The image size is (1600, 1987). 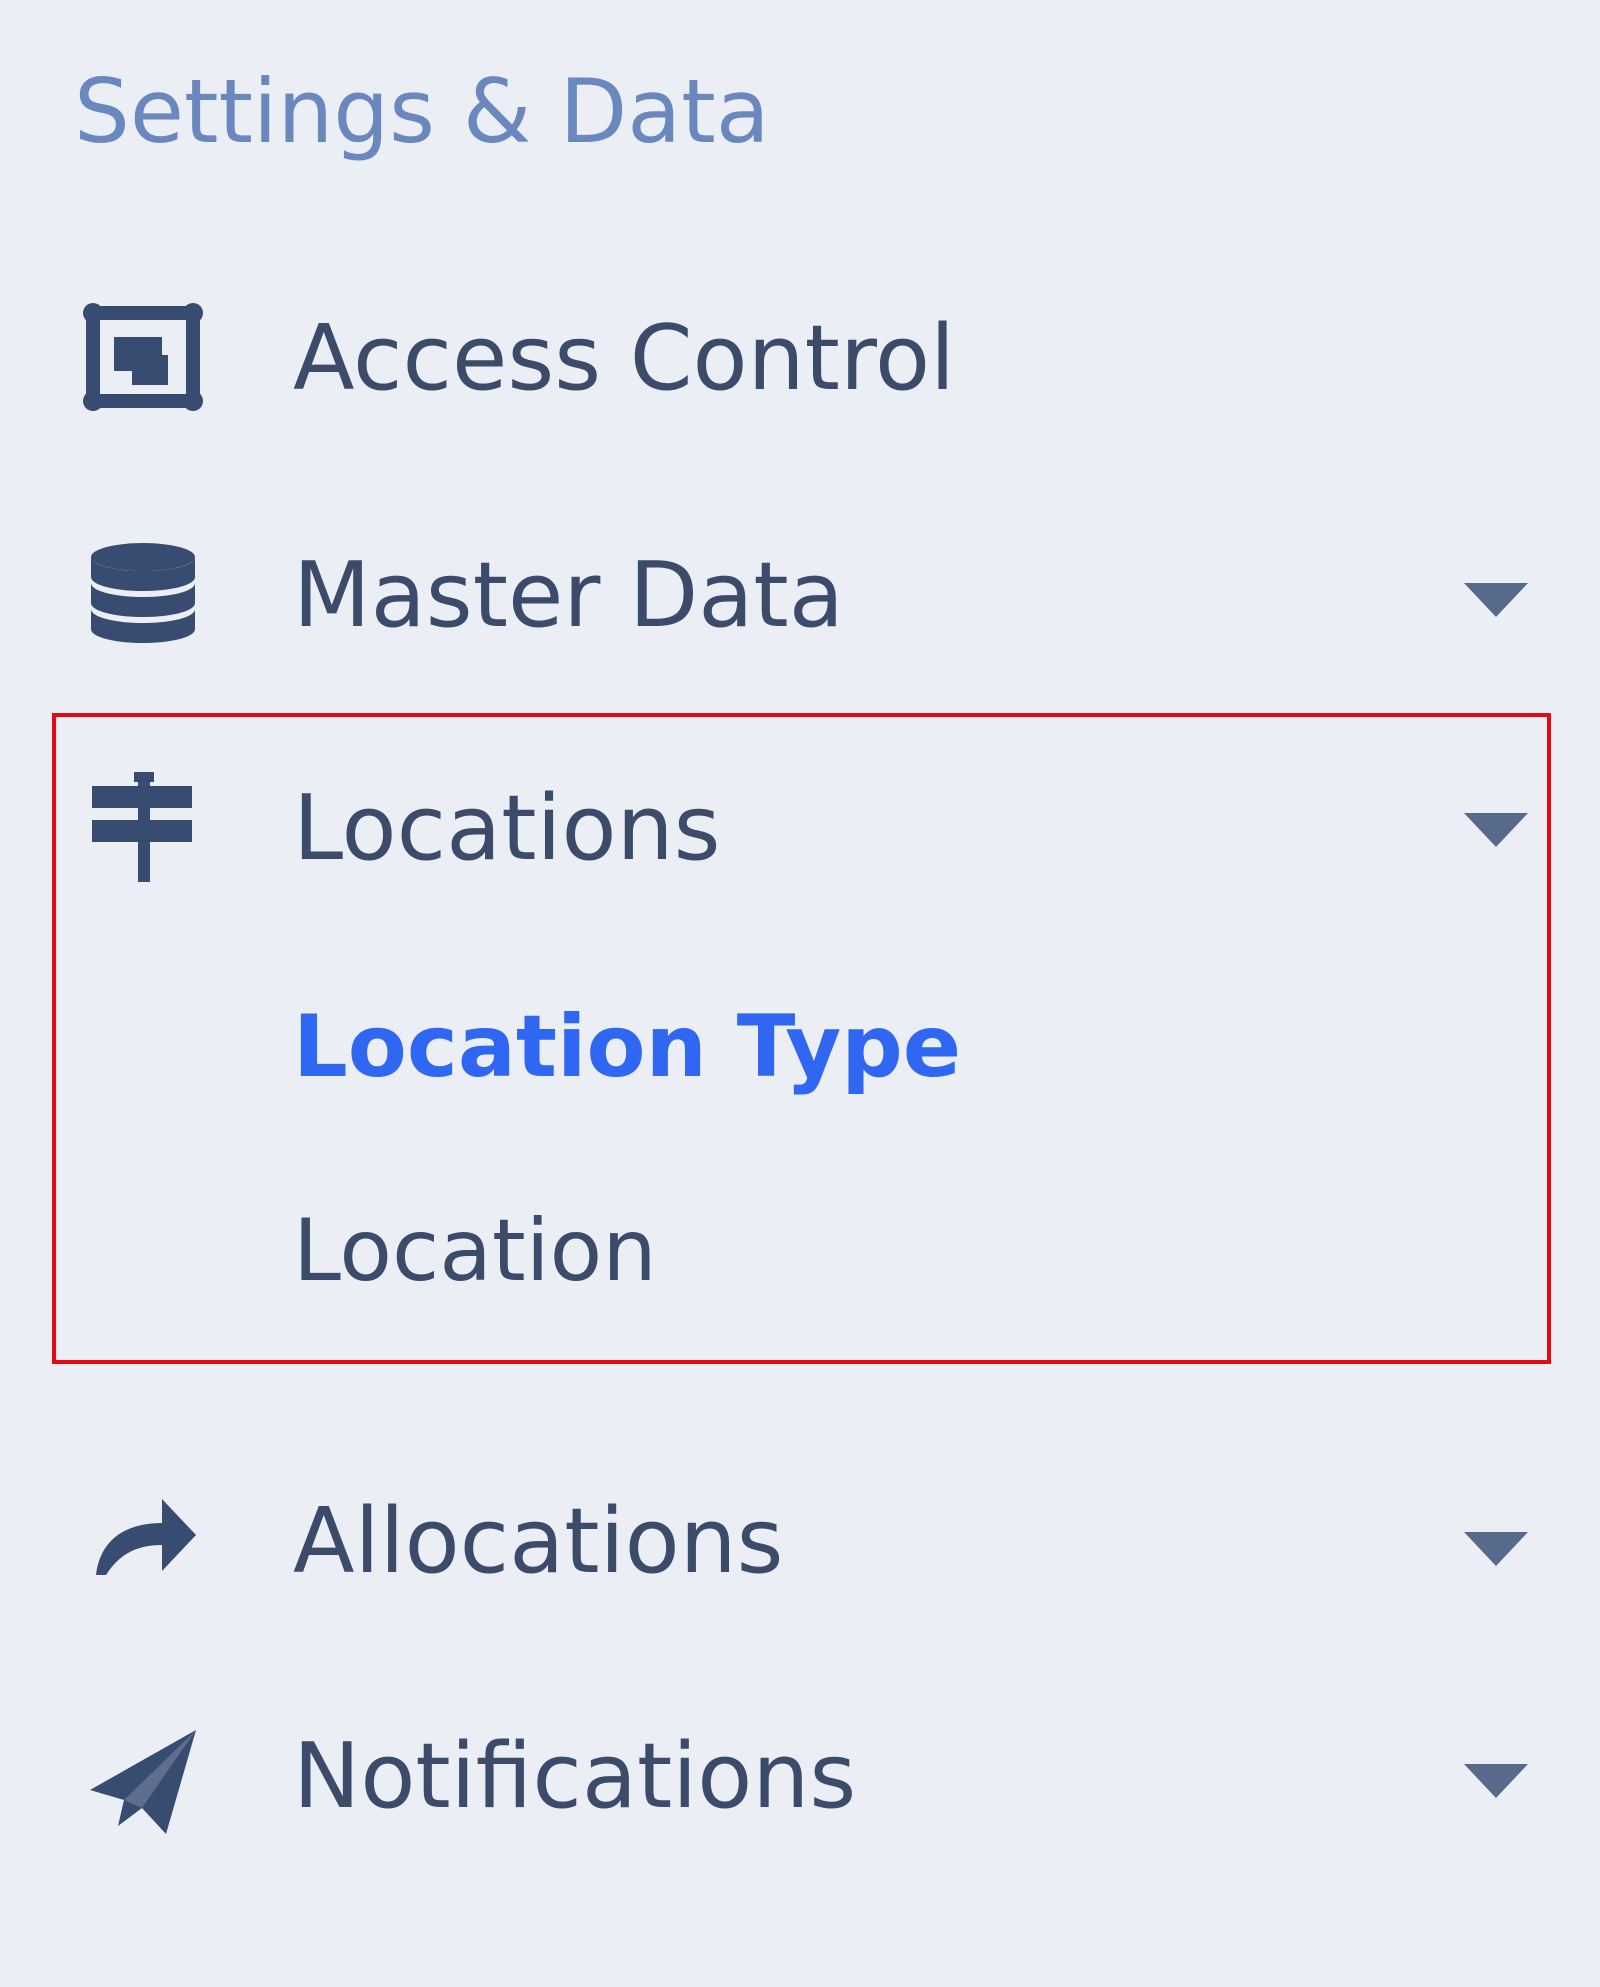 I want to click on sidebar-item-label: Master Data, so click(x=568, y=595).